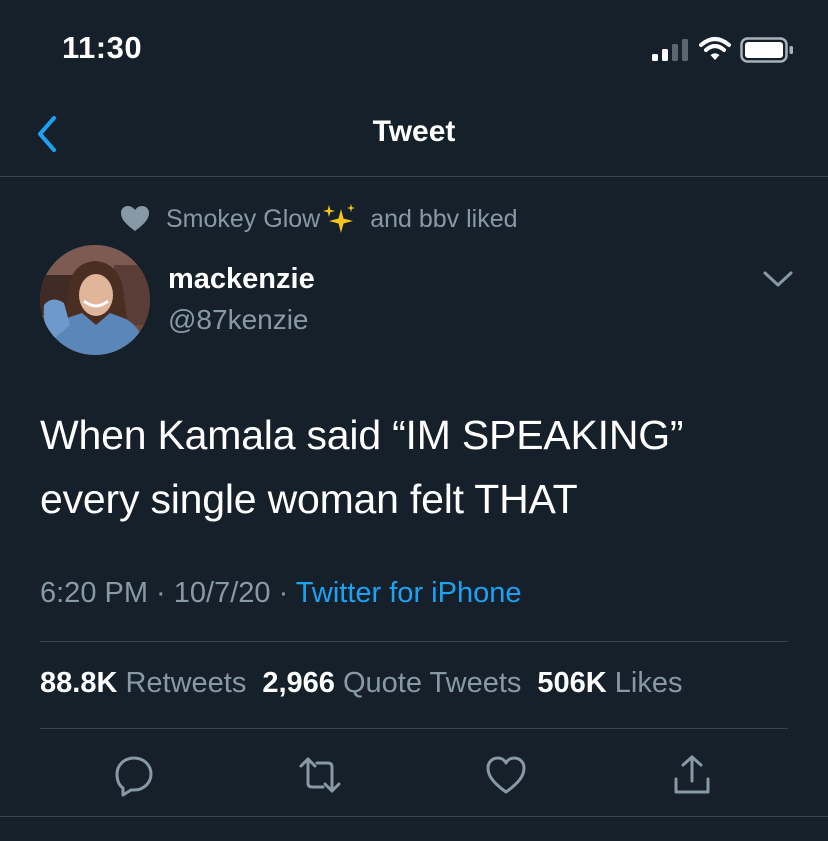  What do you see at coordinates (670, 50) in the screenshot?
I see `signal-icon` at bounding box center [670, 50].